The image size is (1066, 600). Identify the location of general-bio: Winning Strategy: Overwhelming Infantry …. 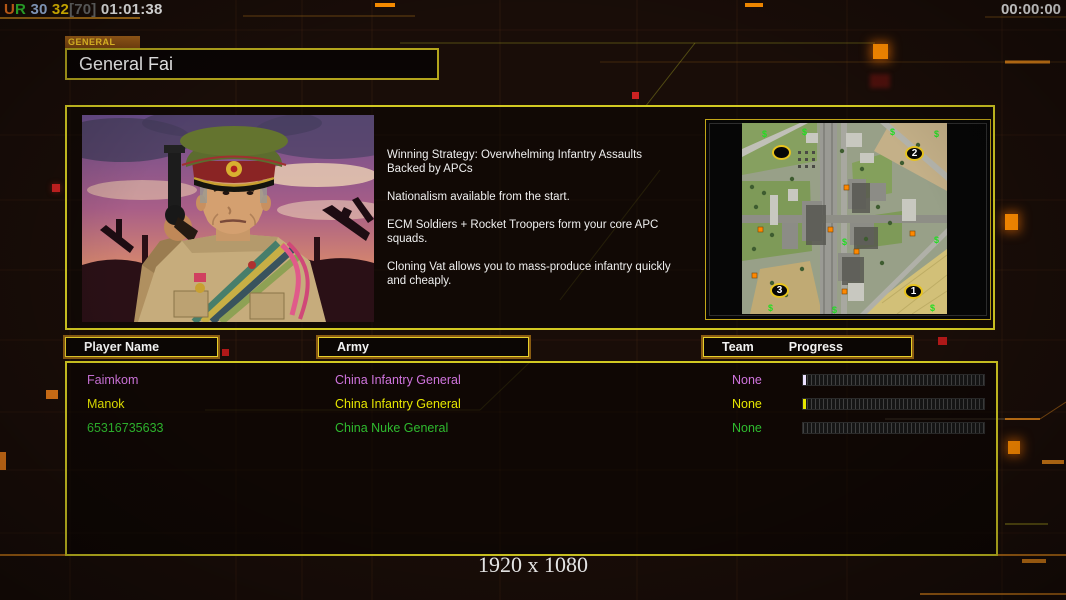
(554, 225).